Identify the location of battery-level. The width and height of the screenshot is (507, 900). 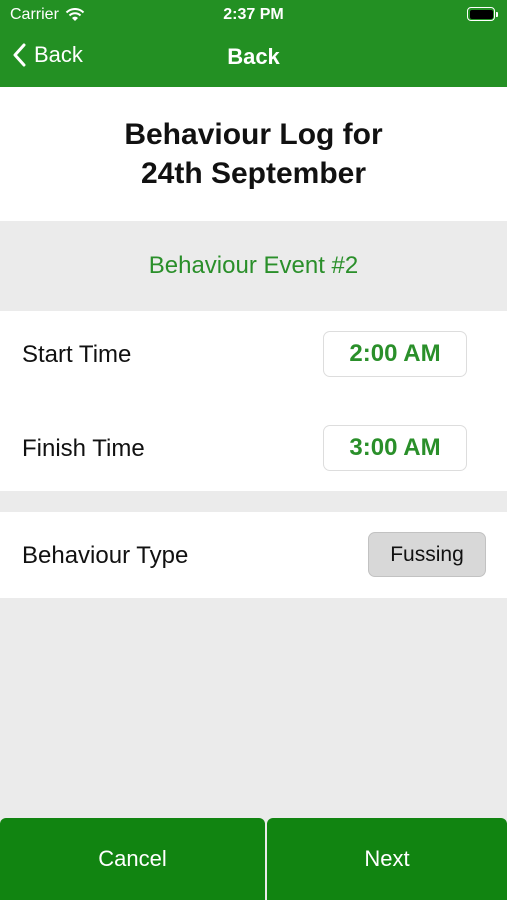
(481, 14).